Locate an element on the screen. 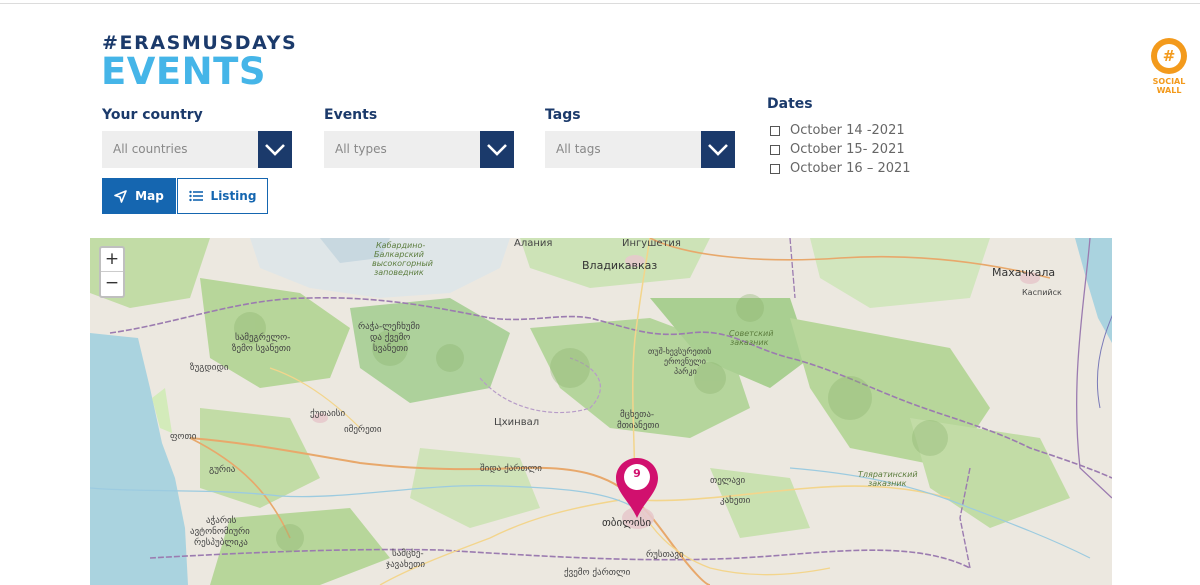 This screenshot has width=1200, height=585. map-label-kvemo-kartli: ქვემო ქართლი is located at coordinates (597, 573).